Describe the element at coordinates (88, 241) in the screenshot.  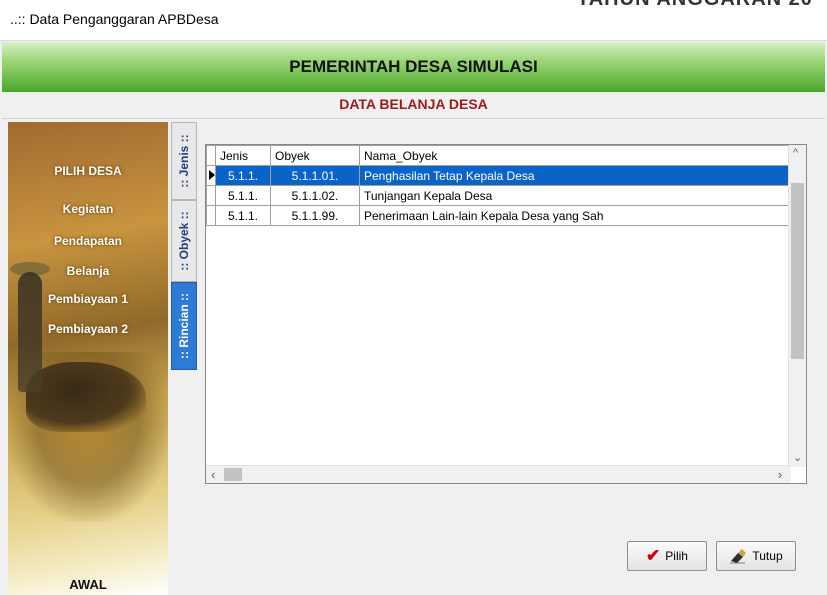
I see `sidebar-item-pendapatan: Pendapatan` at that location.